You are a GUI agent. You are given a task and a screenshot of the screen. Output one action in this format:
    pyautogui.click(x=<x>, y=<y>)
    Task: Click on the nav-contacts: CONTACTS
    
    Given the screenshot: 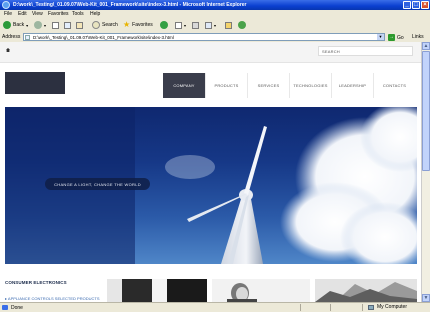 What is the action you would take?
    pyautogui.click(x=394, y=85)
    